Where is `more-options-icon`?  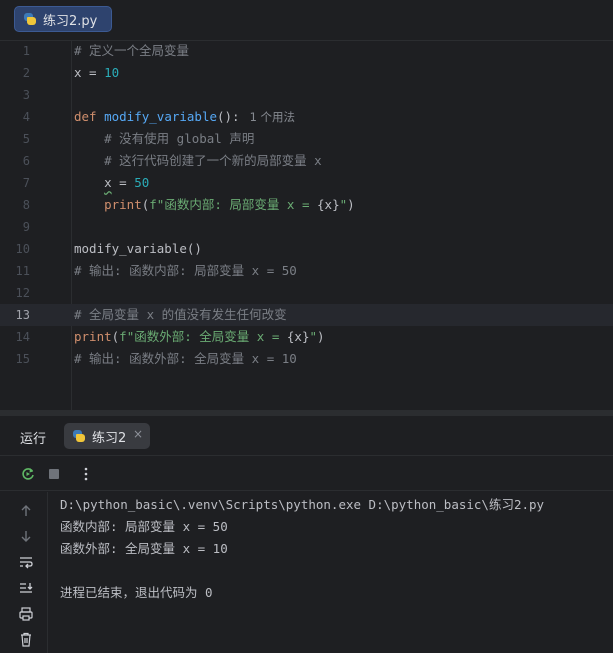 more-options-icon is located at coordinates (86, 474).